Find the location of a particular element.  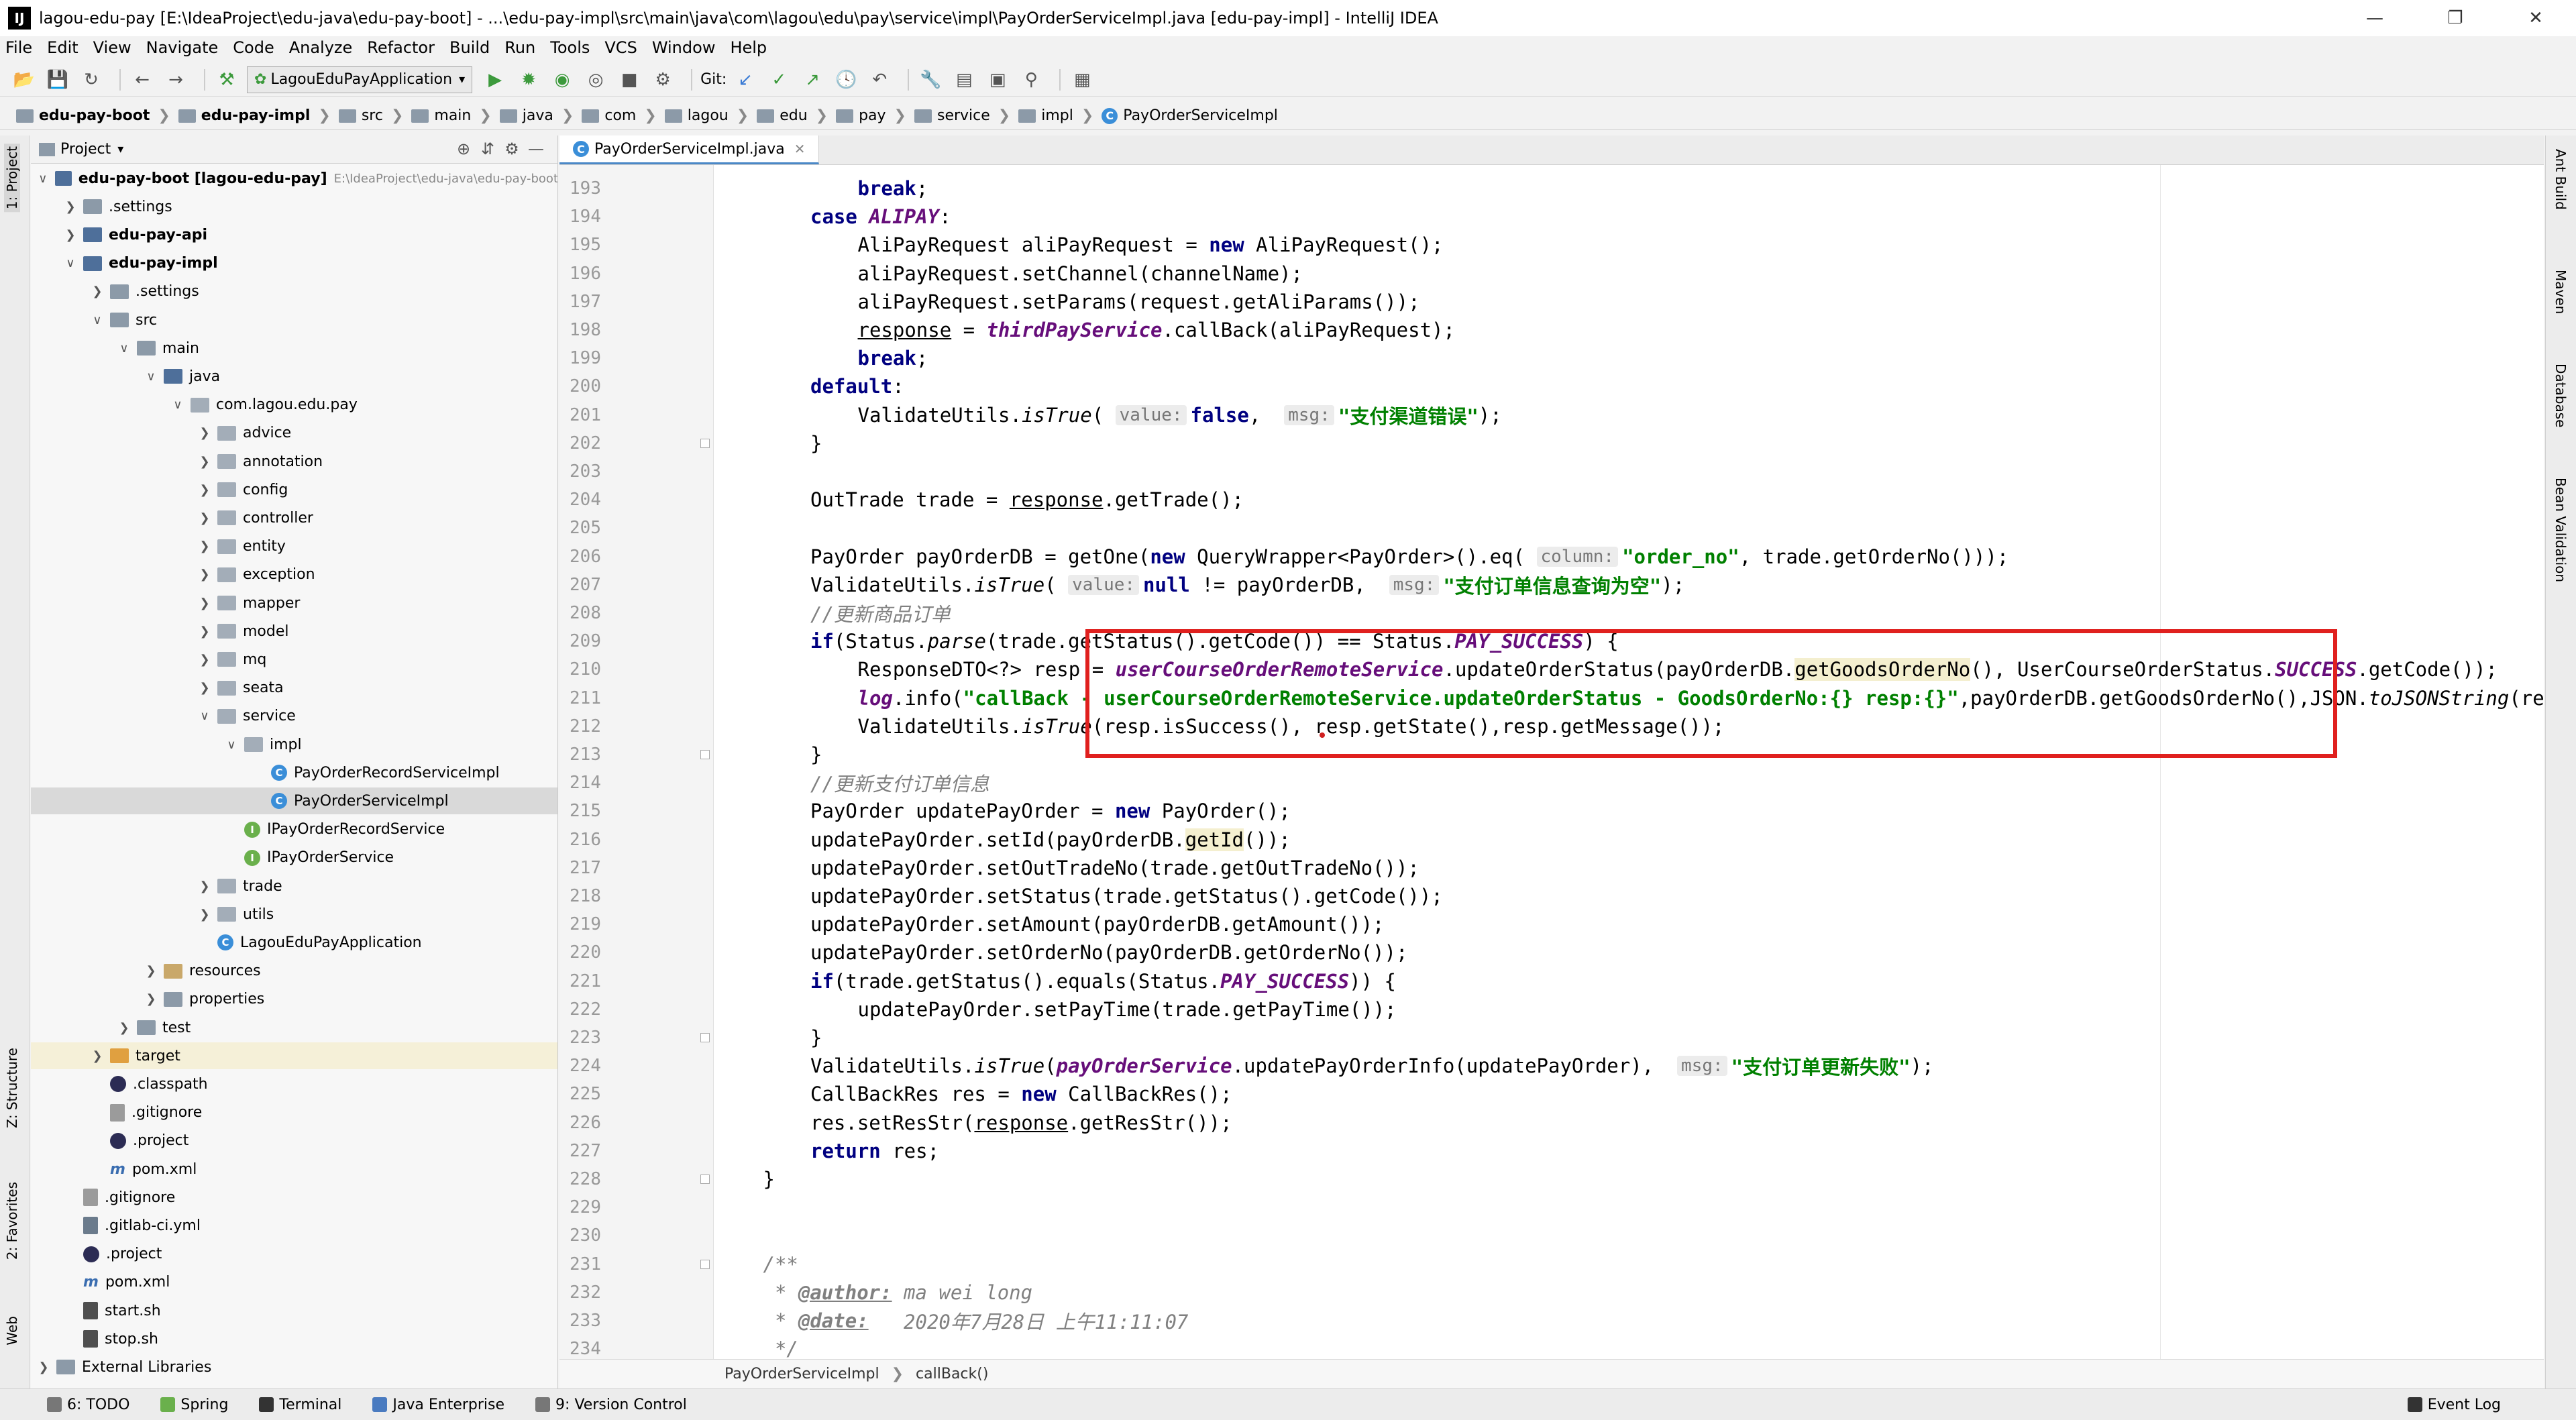

tree-item-classpath: .classpath is located at coordinates (294, 1084).